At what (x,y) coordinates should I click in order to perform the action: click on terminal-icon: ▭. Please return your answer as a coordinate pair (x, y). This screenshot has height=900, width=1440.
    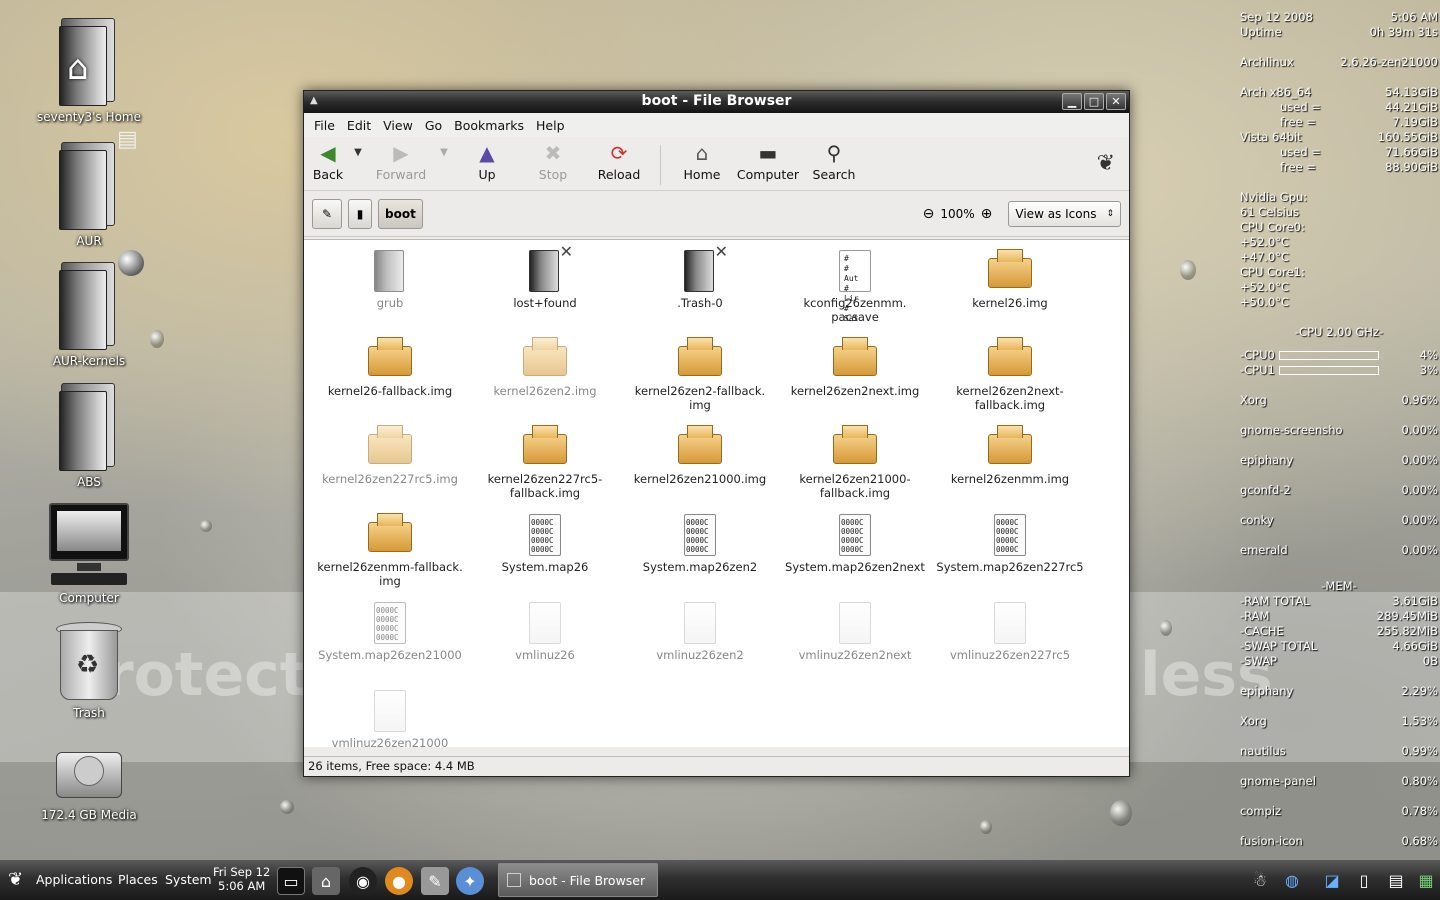
    Looking at the image, I should click on (291, 881).